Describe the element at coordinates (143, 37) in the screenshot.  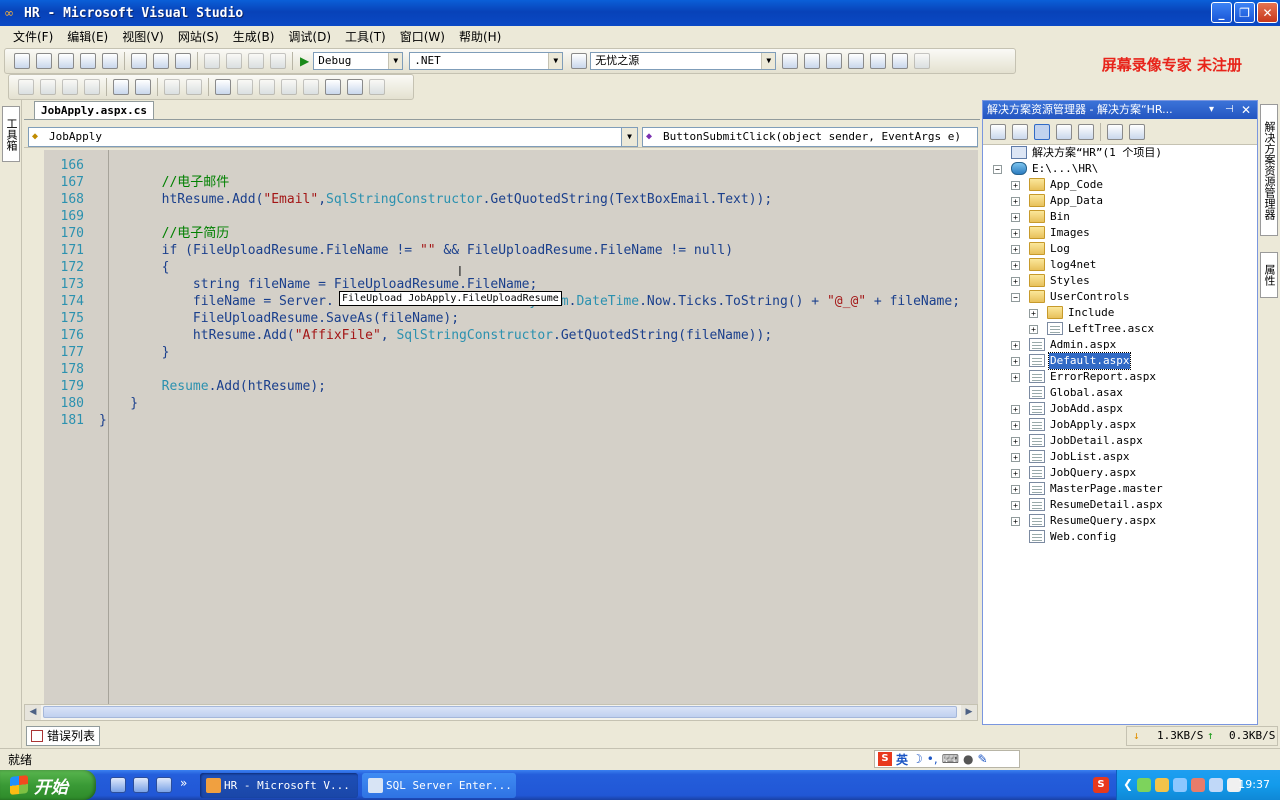
I see `menu-view: 视图(V)` at that location.